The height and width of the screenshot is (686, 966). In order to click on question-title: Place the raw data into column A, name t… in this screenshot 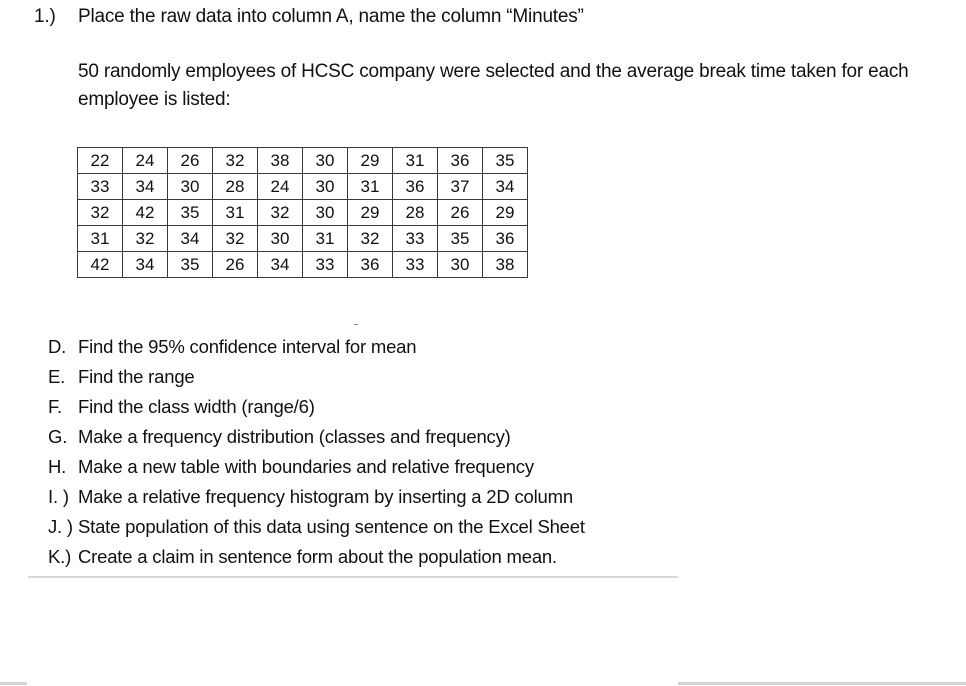, I will do `click(331, 16)`.